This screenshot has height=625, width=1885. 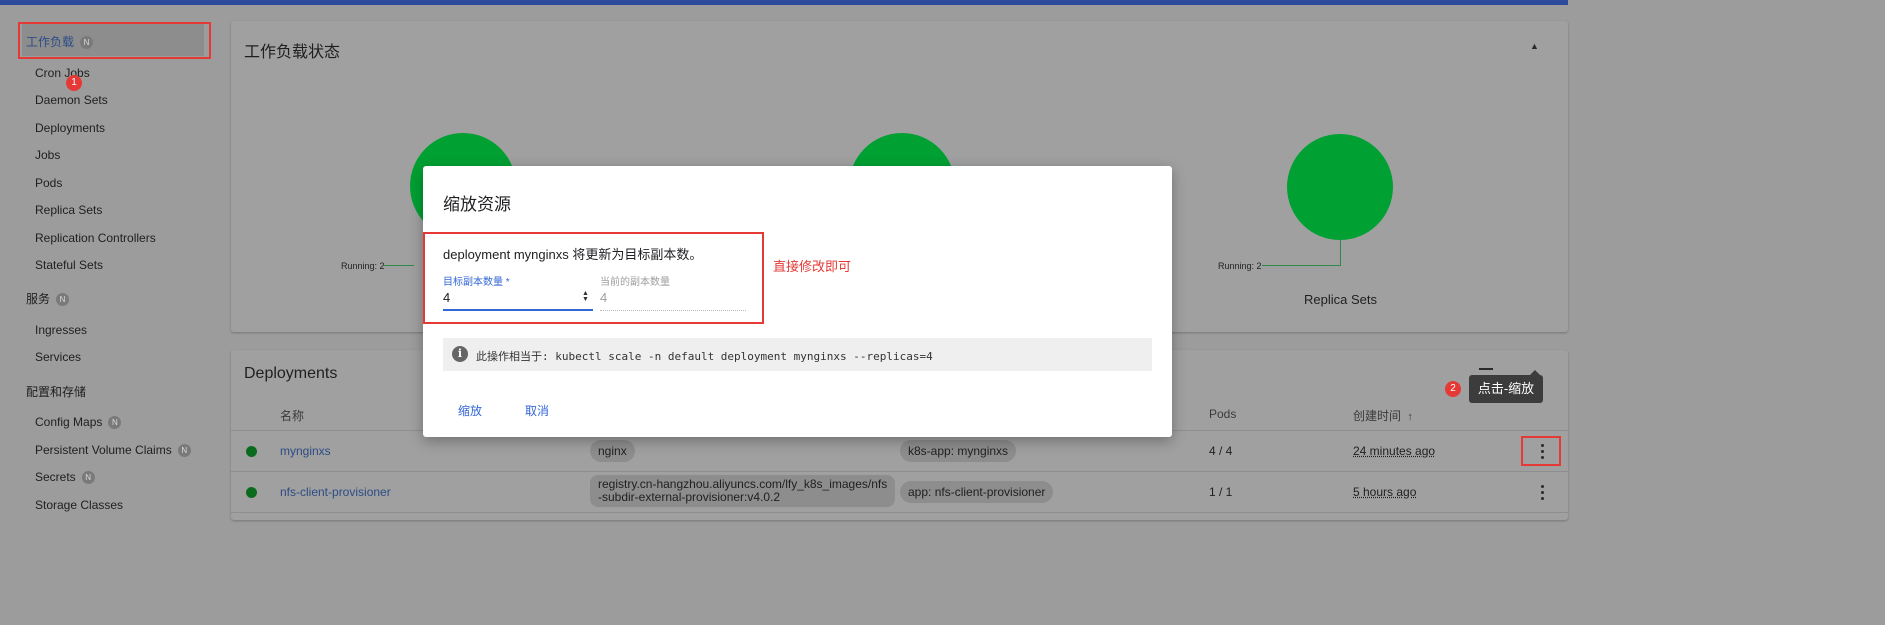 What do you see at coordinates (689, 497) in the screenshot?
I see `image-chip-line: -subdir-external-provisioner:v4.0.2` at bounding box center [689, 497].